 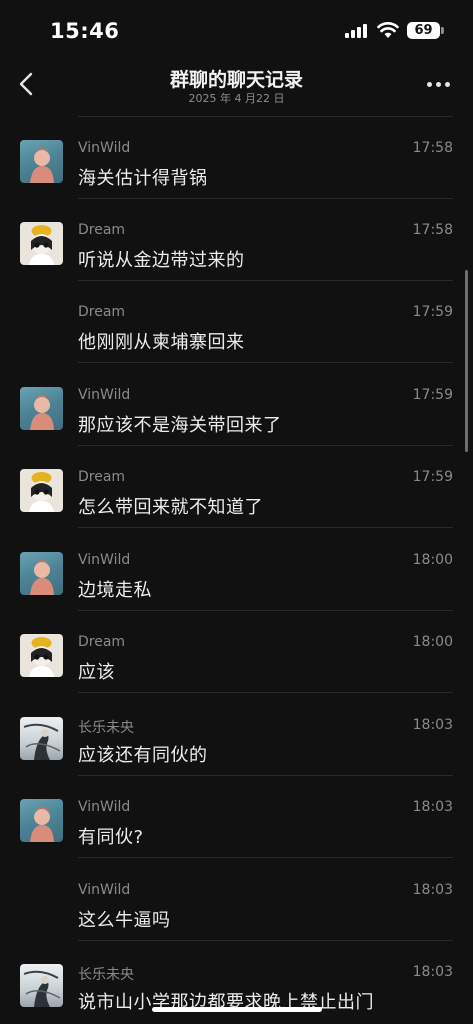 I want to click on message-text: 那应该不是海关带回来了, so click(x=180, y=425).